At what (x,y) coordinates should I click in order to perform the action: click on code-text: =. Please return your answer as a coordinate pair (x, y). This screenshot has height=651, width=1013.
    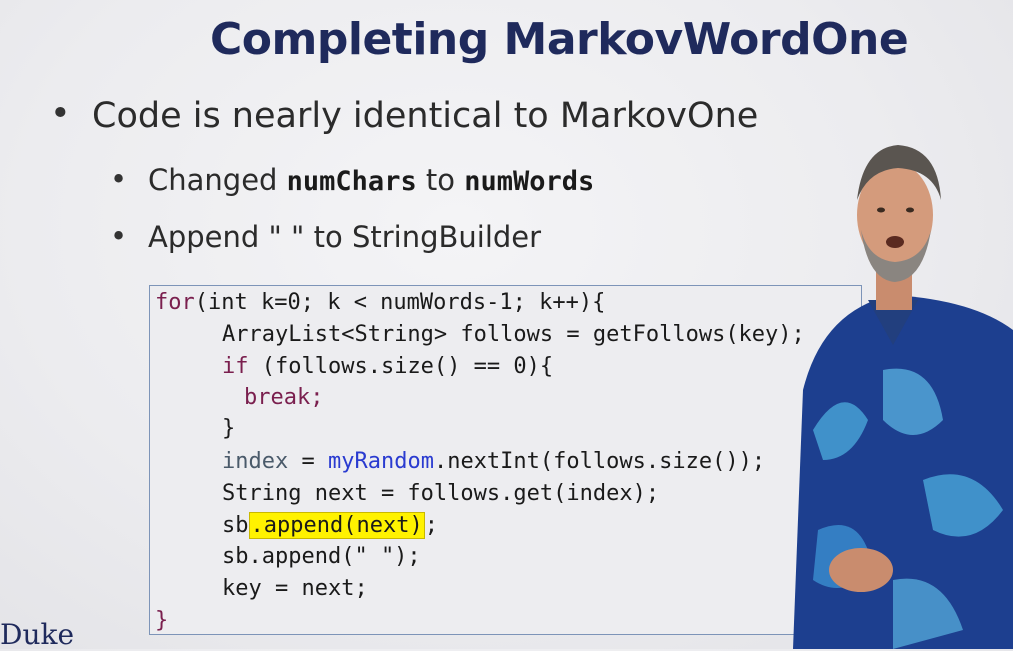
    Looking at the image, I should click on (308, 461).